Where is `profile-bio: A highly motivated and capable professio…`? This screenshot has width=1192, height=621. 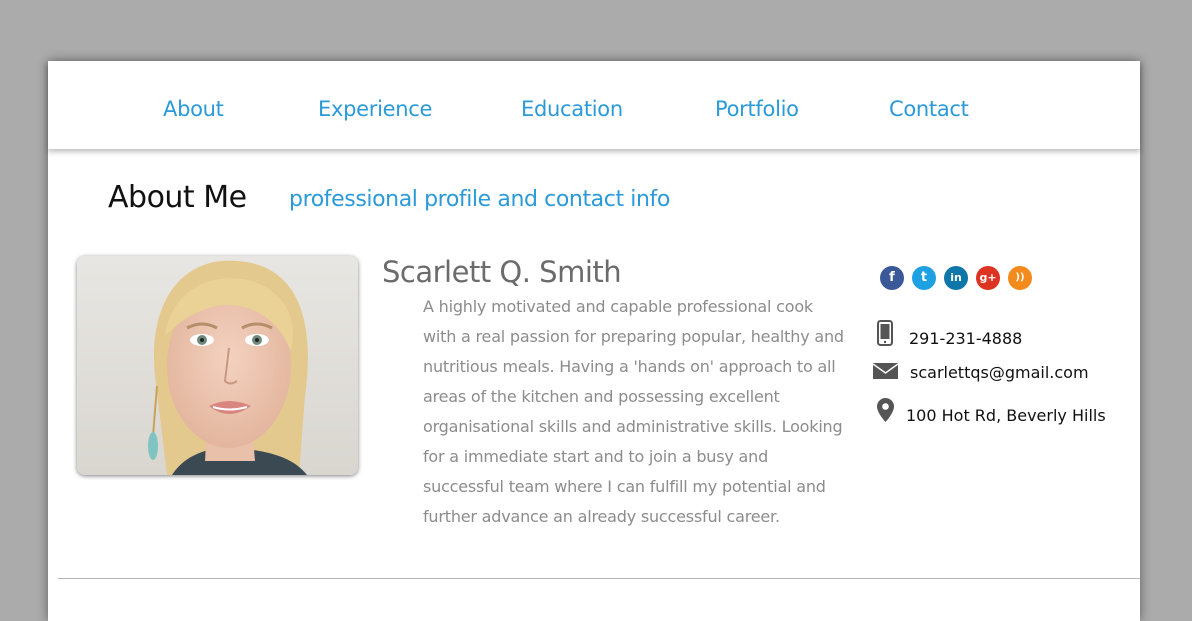 profile-bio: A highly motivated and capable professio… is located at coordinates (633, 411).